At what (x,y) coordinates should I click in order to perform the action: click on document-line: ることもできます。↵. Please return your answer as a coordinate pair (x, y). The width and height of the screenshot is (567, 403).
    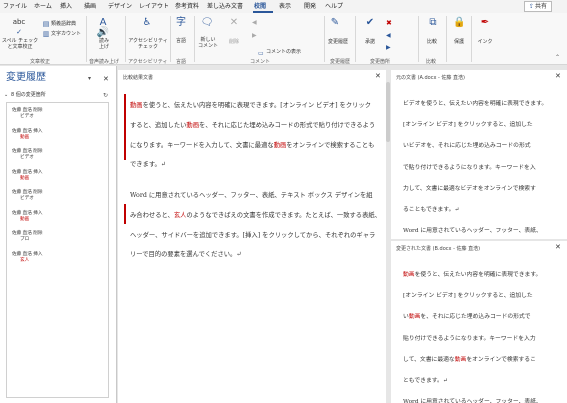
    Looking at the image, I should click on (475, 210).